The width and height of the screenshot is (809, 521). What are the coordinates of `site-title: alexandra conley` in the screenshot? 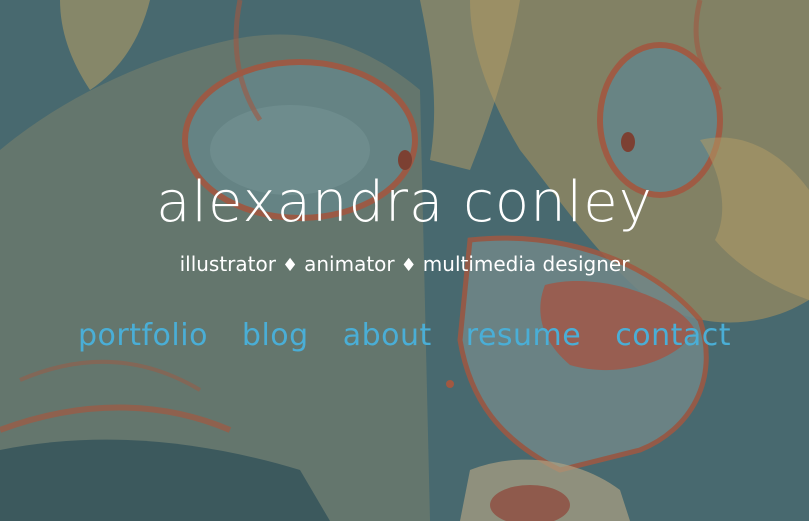 It's located at (404, 202).